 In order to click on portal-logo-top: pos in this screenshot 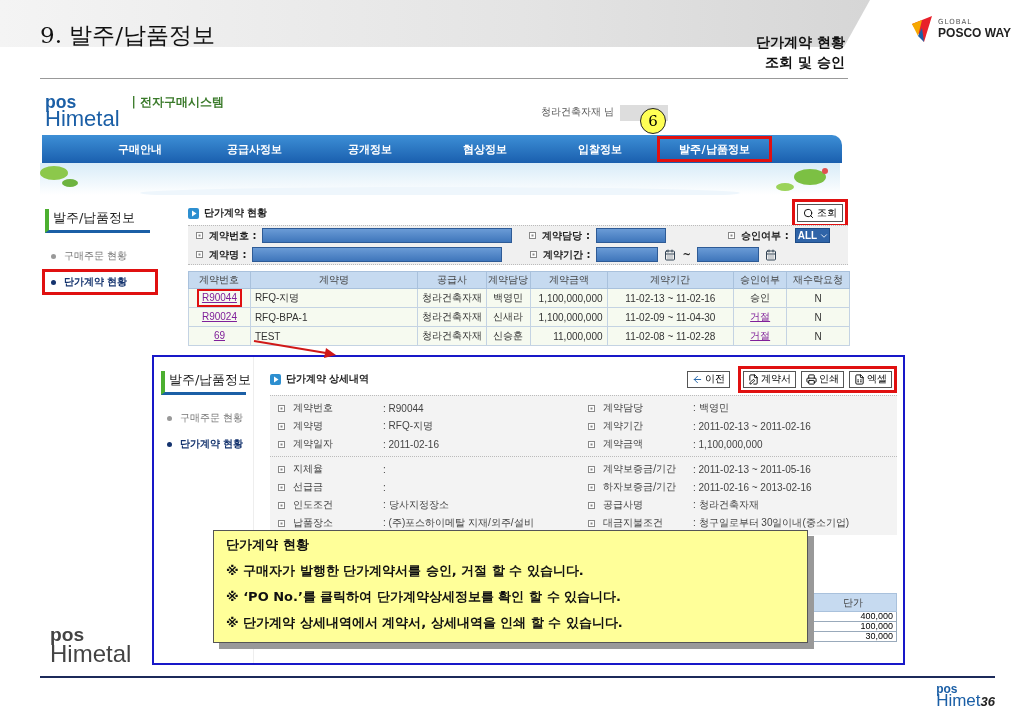, I will do `click(61, 103)`.